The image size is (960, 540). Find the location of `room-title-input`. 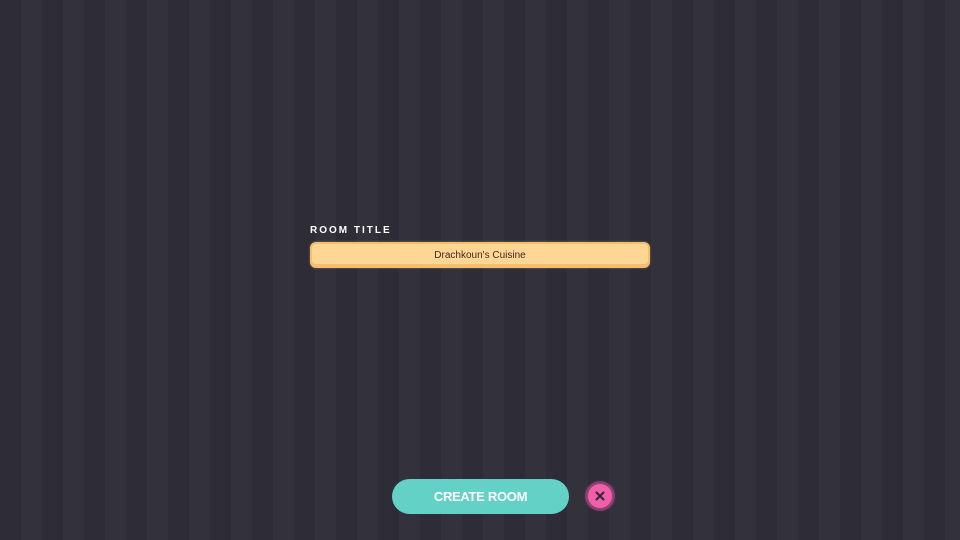

room-title-input is located at coordinates (480, 255).